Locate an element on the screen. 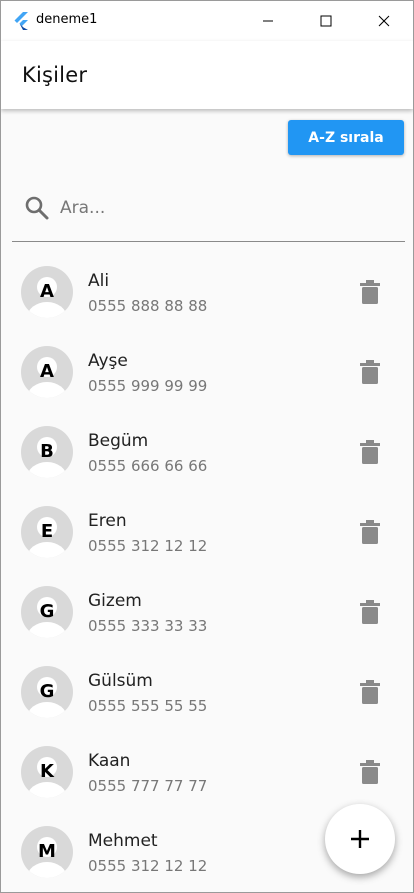  plus-icon is located at coordinates (360, 839).